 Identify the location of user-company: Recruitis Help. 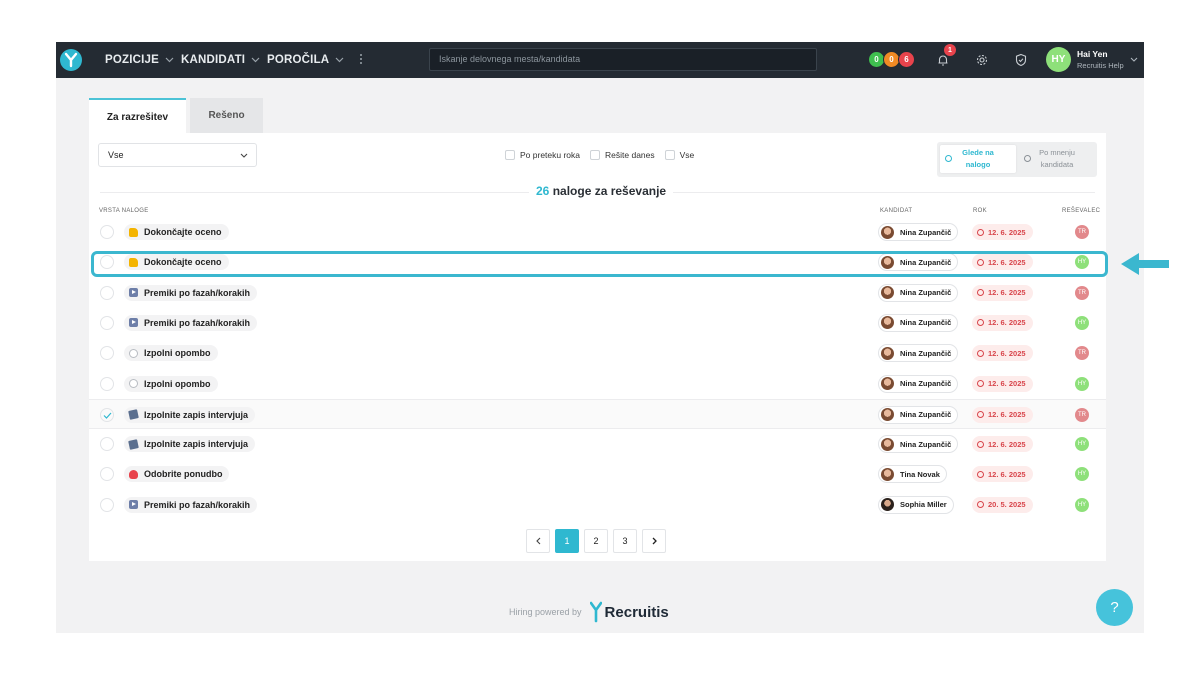
(1100, 65).